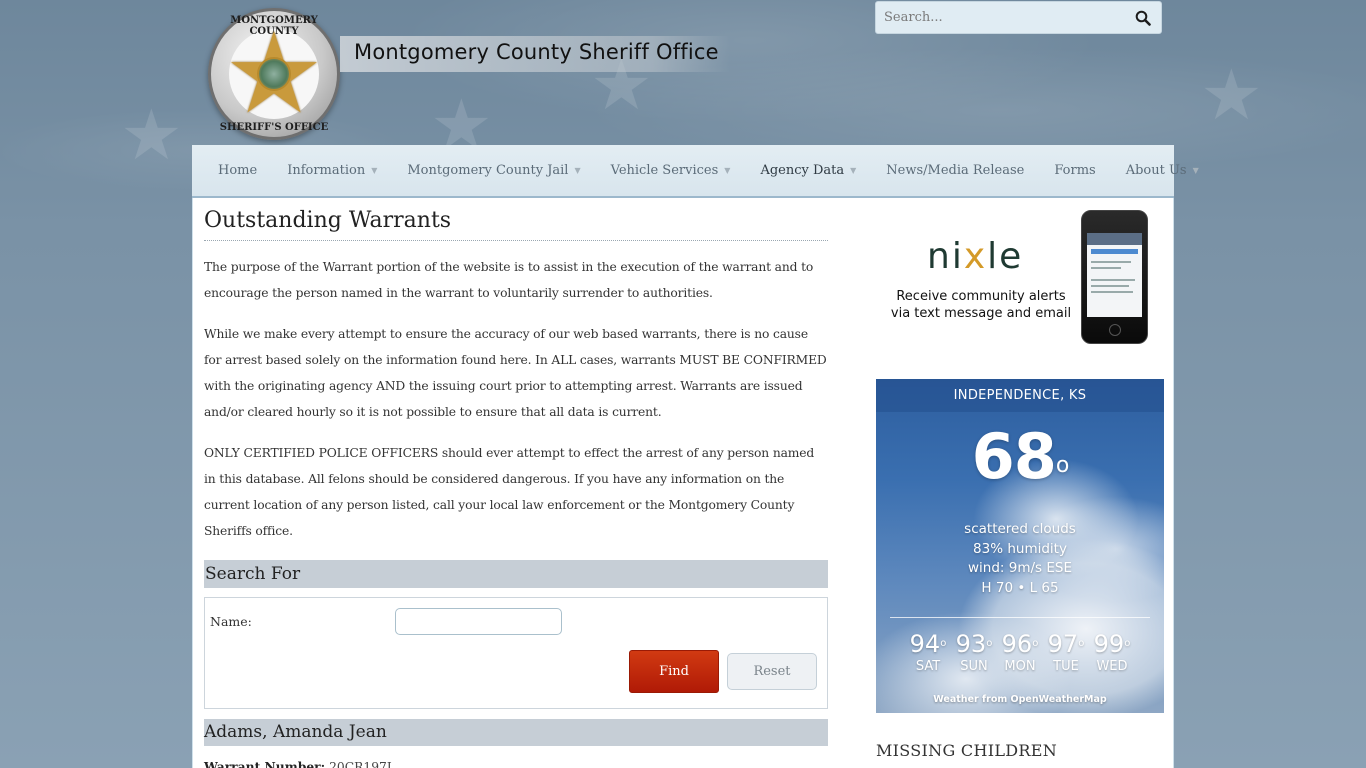 The height and width of the screenshot is (768, 1366). What do you see at coordinates (516, 732) in the screenshot?
I see `warrant-result-name: Adams, Amanda Jean` at bounding box center [516, 732].